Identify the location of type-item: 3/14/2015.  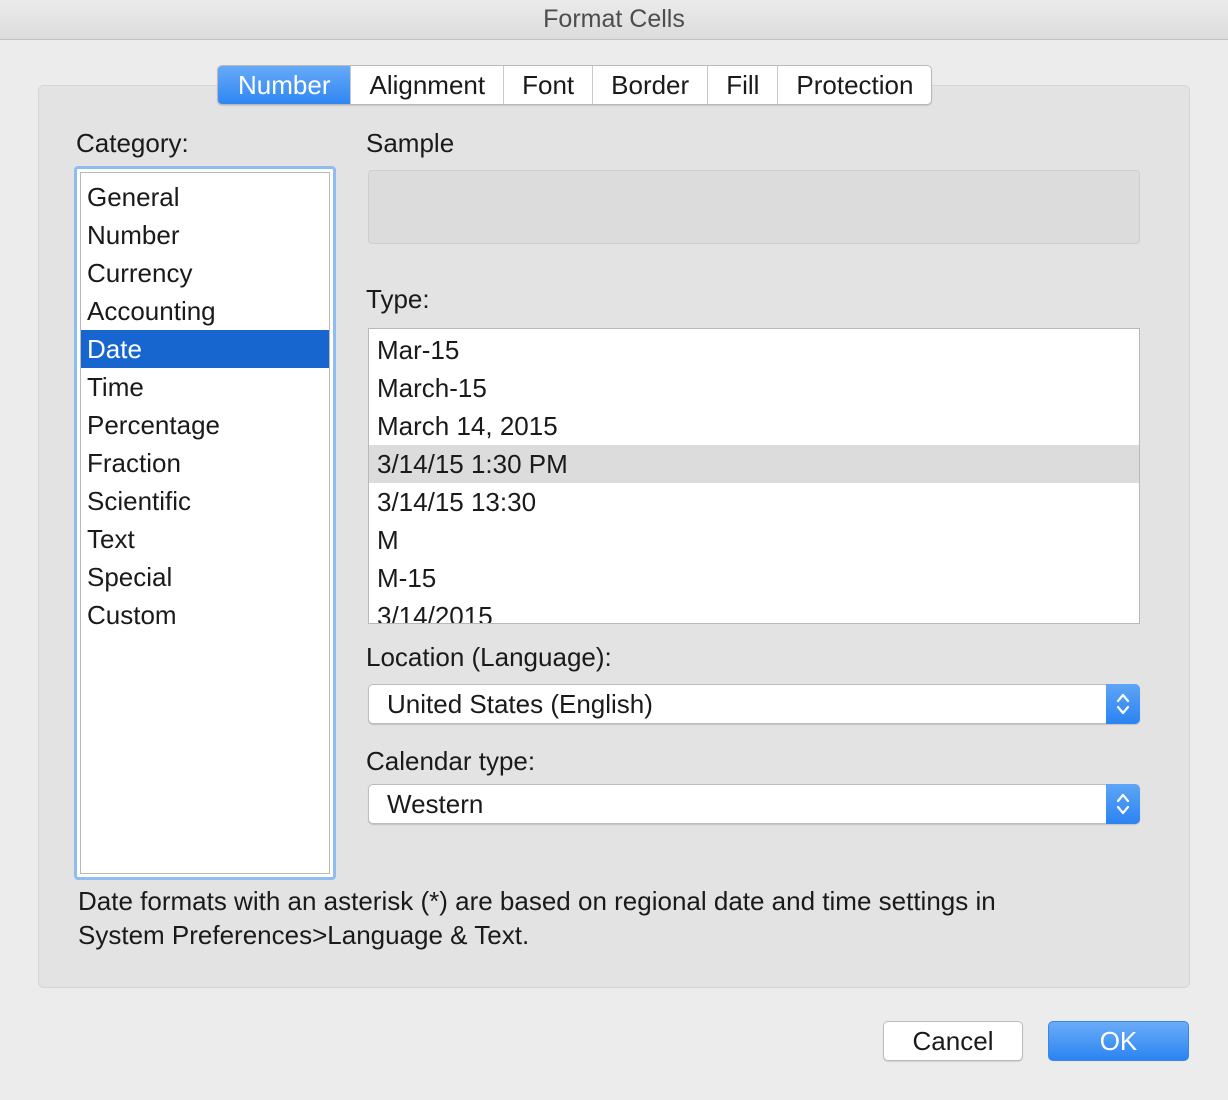
(754, 610).